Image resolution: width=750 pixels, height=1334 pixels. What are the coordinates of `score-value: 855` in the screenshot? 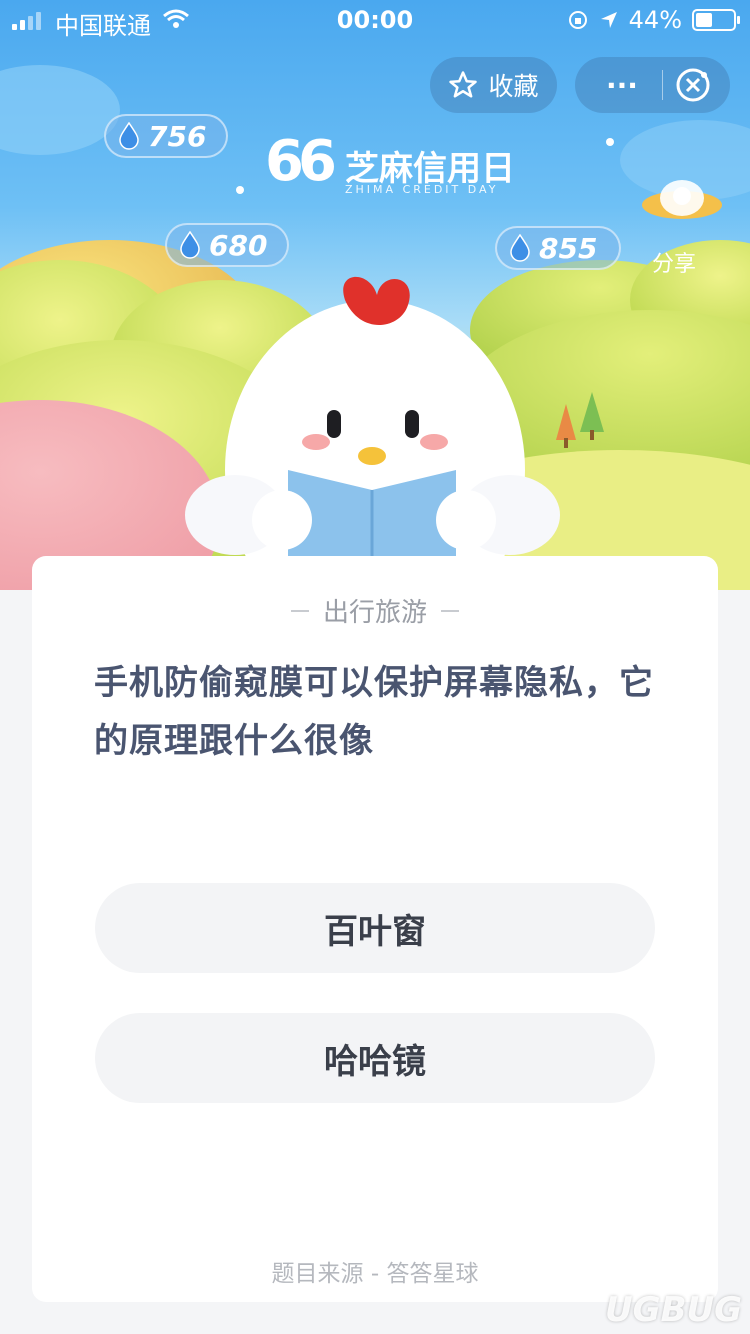 It's located at (568, 248).